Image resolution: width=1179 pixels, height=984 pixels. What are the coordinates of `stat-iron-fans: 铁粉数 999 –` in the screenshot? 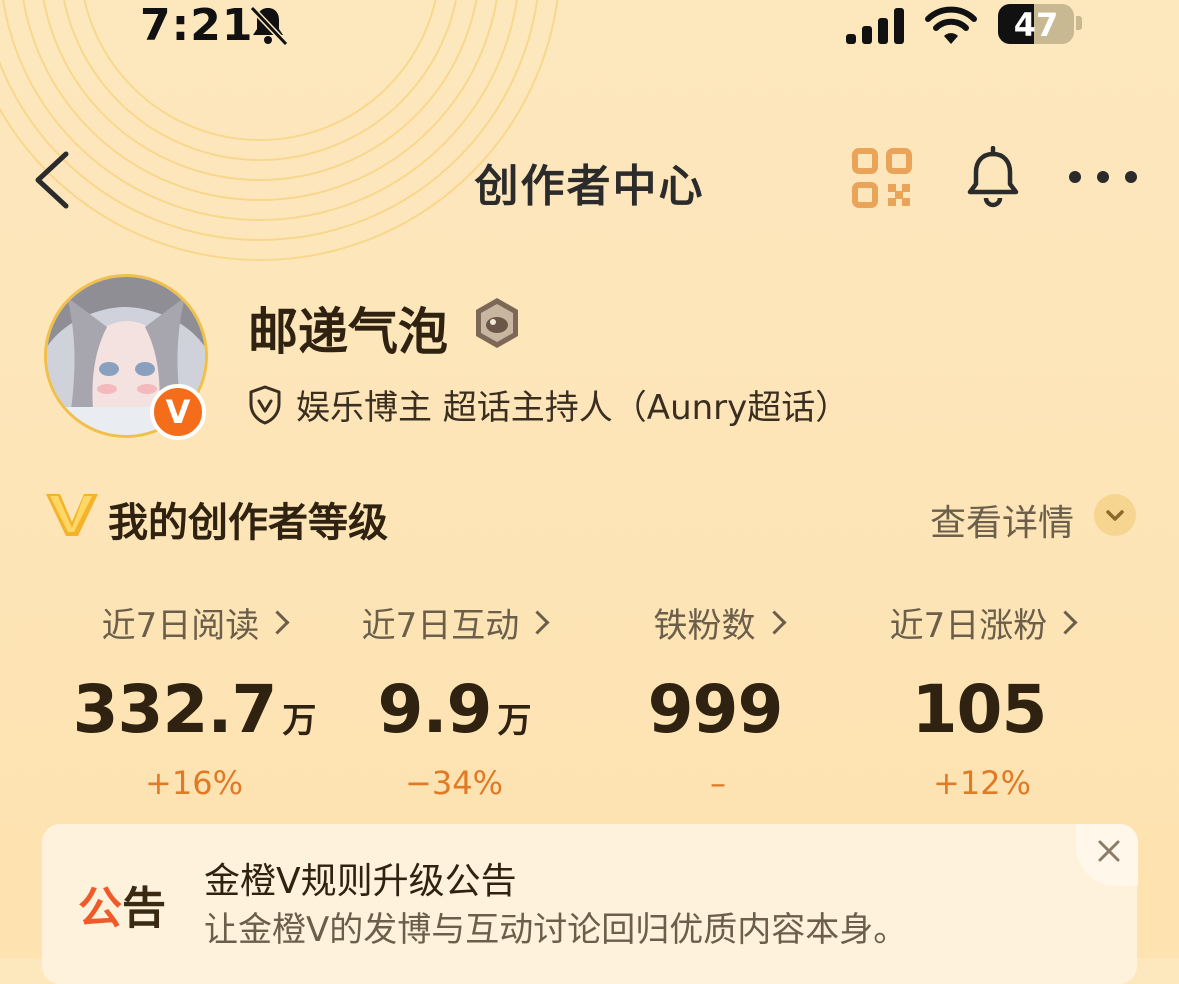 It's located at (718, 700).